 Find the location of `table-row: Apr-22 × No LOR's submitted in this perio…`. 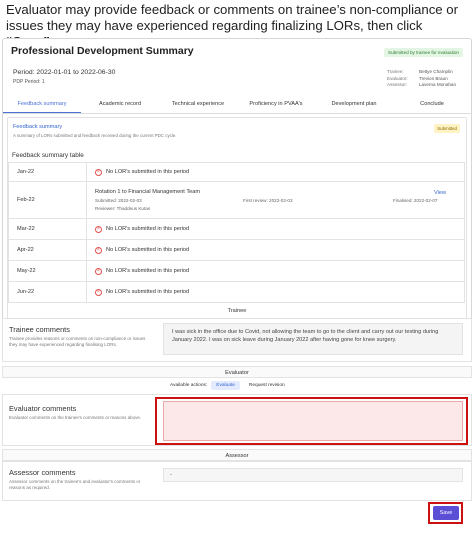

table-row: Apr-22 × No LOR's submitted in this perio… is located at coordinates (236, 250).